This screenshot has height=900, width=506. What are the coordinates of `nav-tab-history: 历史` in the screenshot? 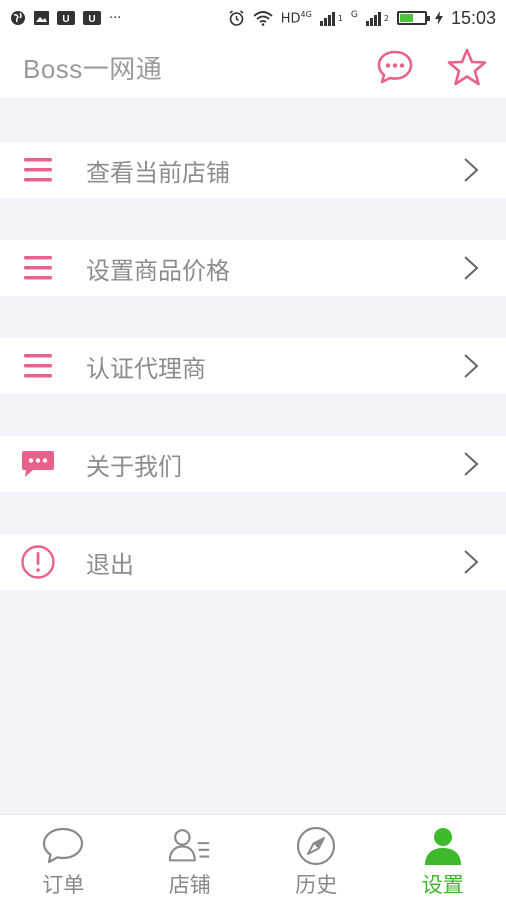 It's located at (316, 857).